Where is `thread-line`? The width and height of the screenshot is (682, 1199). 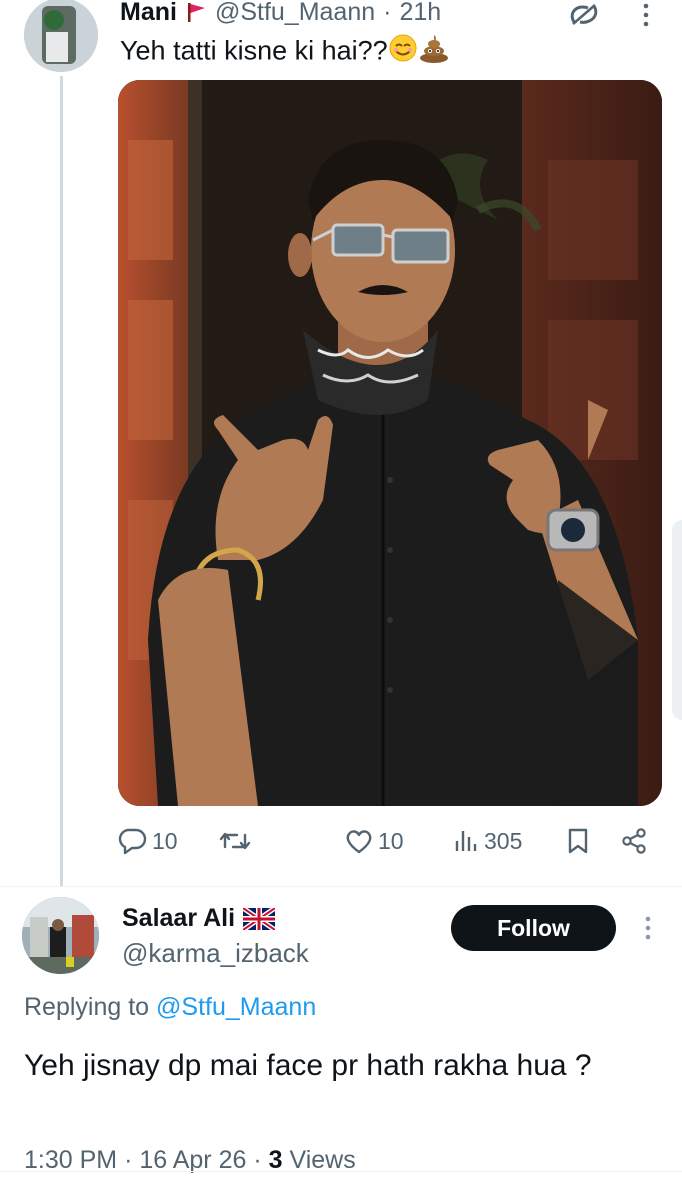 thread-line is located at coordinates (61, 481).